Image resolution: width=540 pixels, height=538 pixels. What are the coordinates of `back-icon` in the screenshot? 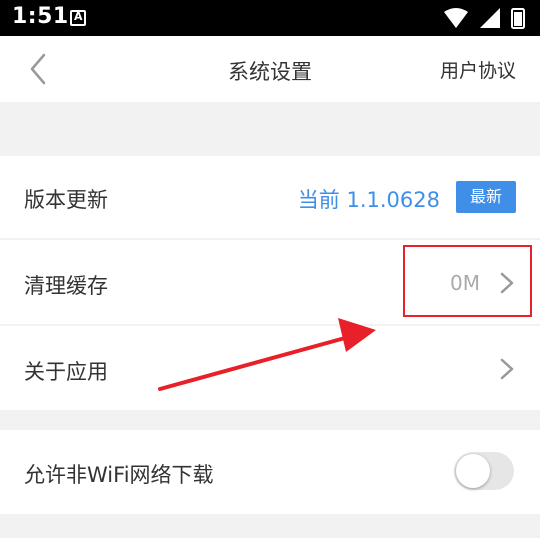 It's located at (40, 69).